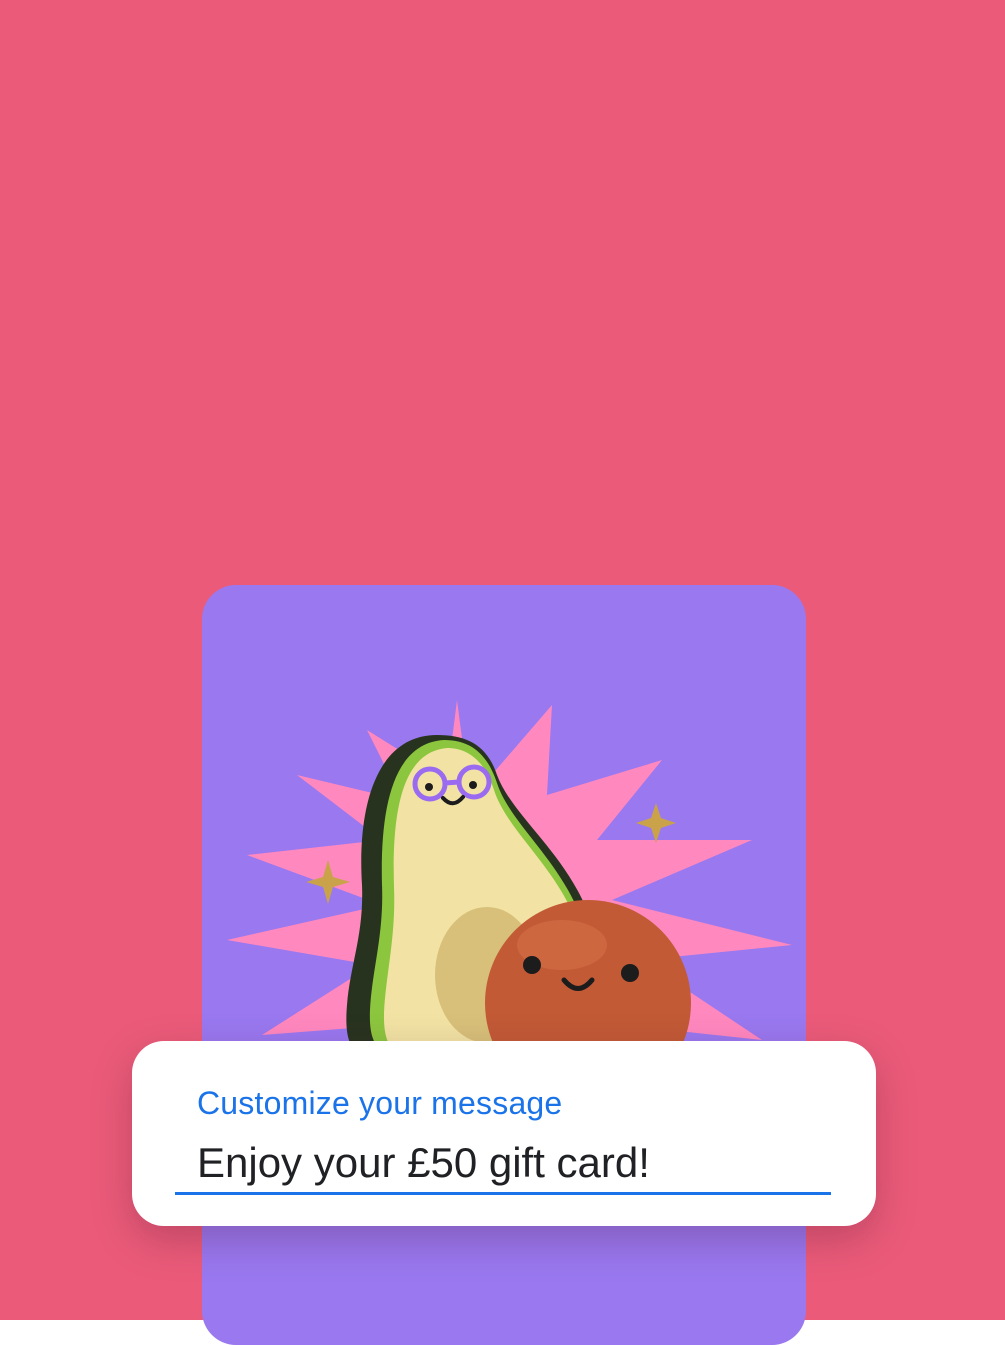  I want to click on message-card: Customize your message, so click(504, 1133).